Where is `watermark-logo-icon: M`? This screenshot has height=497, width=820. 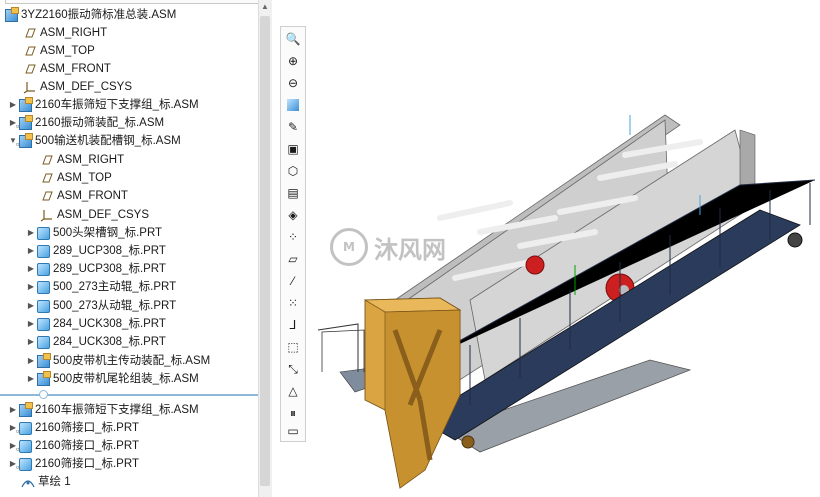 watermark-logo-icon: M is located at coordinates (349, 247).